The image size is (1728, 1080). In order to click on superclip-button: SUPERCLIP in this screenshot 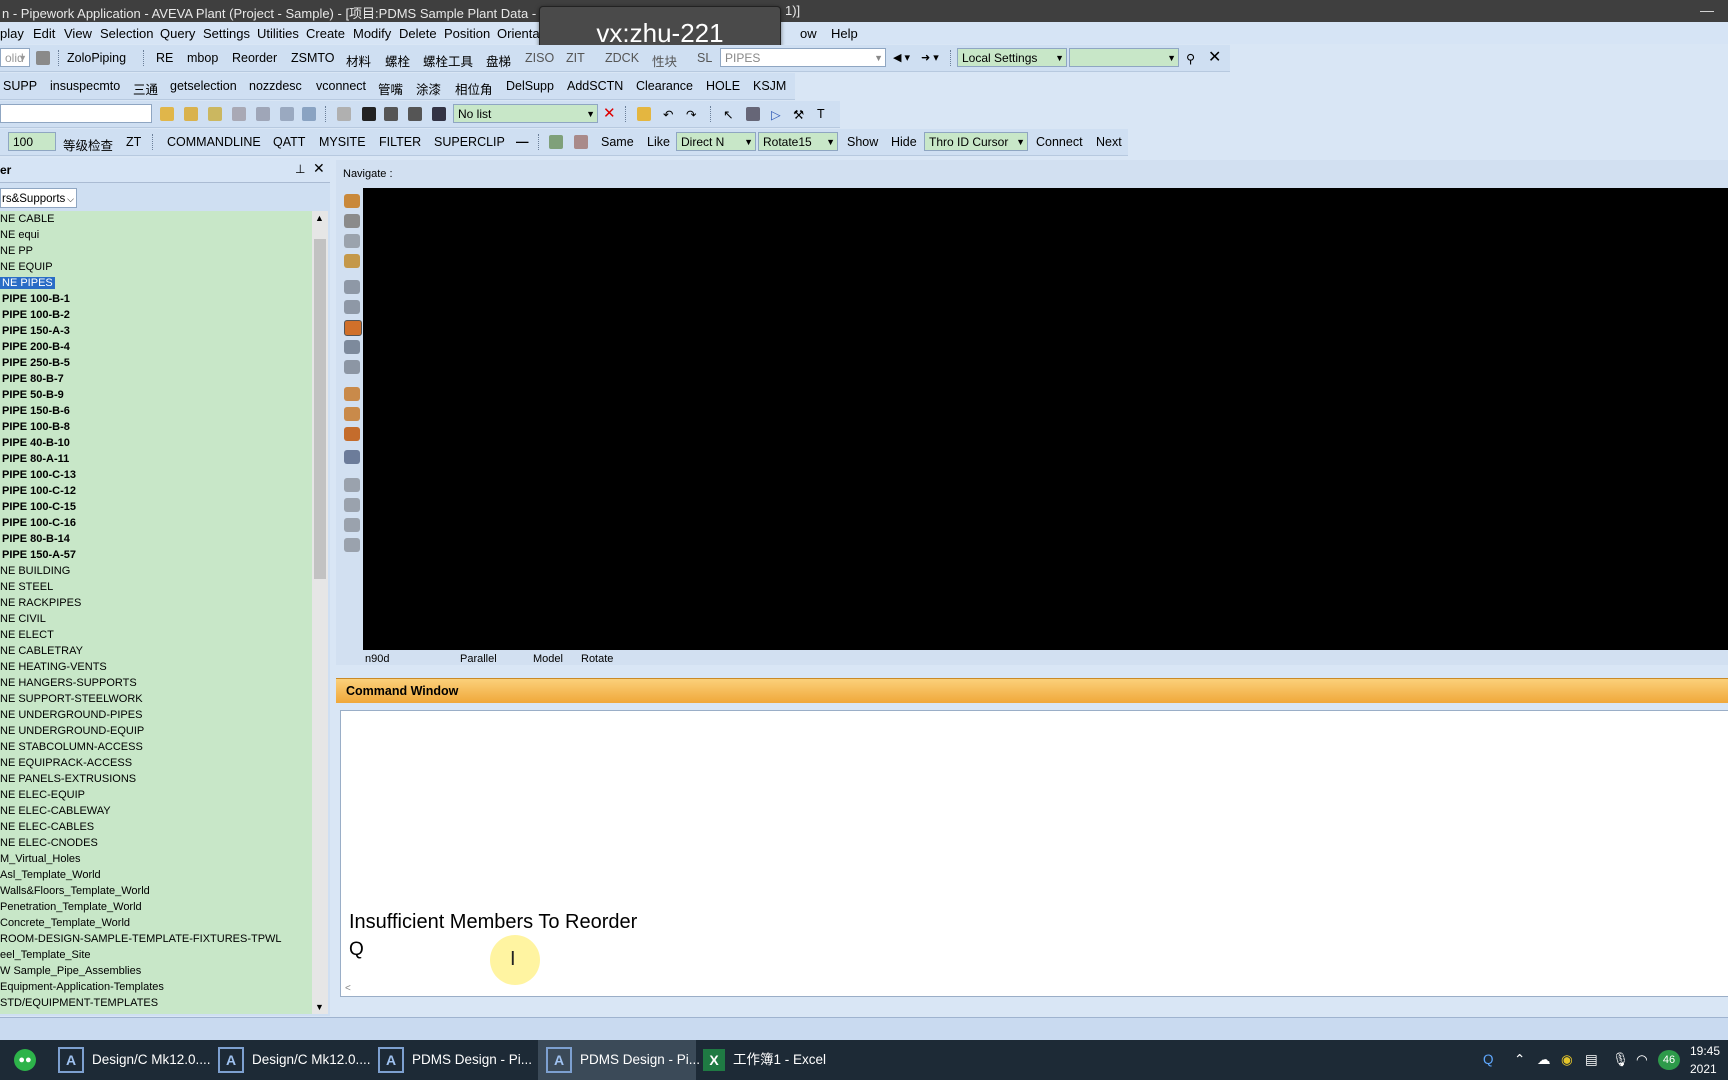, I will do `click(469, 142)`.